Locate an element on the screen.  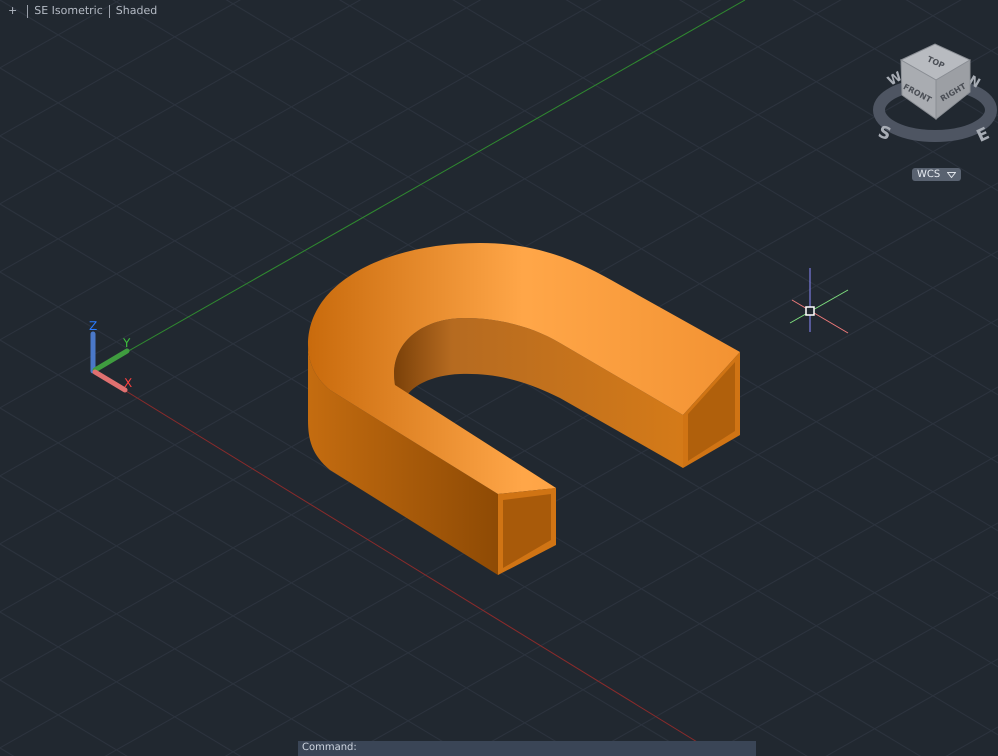
command-line-field: Command: is located at coordinates (527, 748).